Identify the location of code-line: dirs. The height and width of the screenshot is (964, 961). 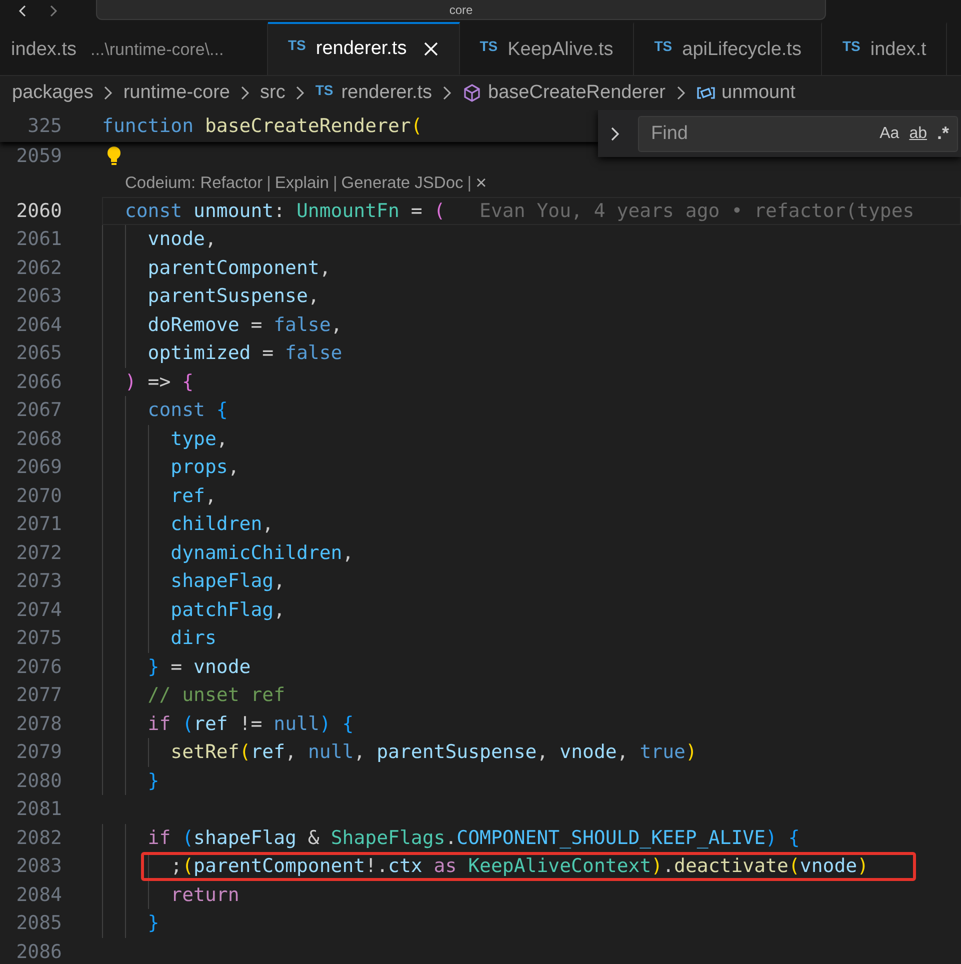
(159, 638).